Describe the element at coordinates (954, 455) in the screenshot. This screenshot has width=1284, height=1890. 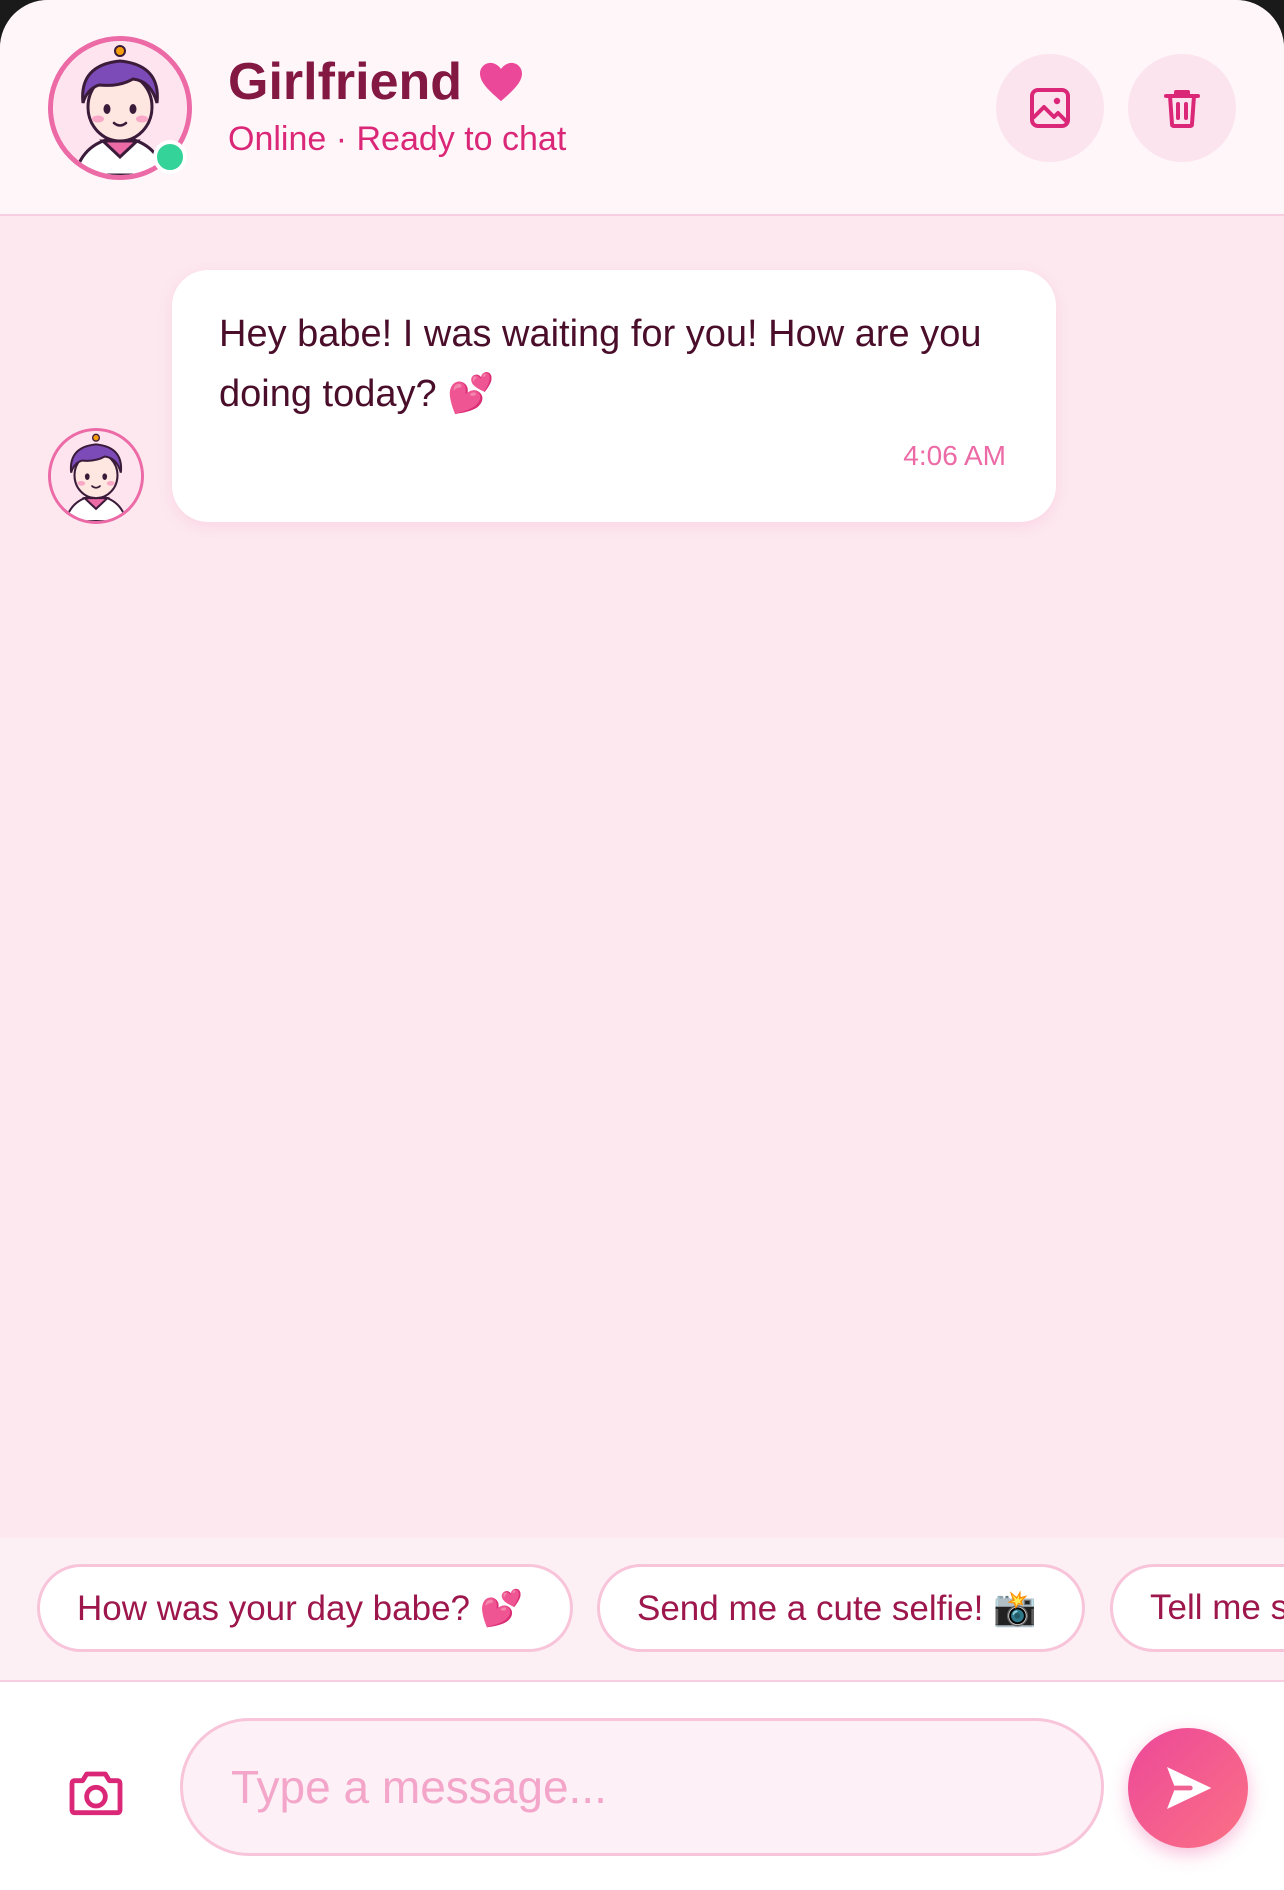
I see `message-timestamp: 4:06 AM` at that location.